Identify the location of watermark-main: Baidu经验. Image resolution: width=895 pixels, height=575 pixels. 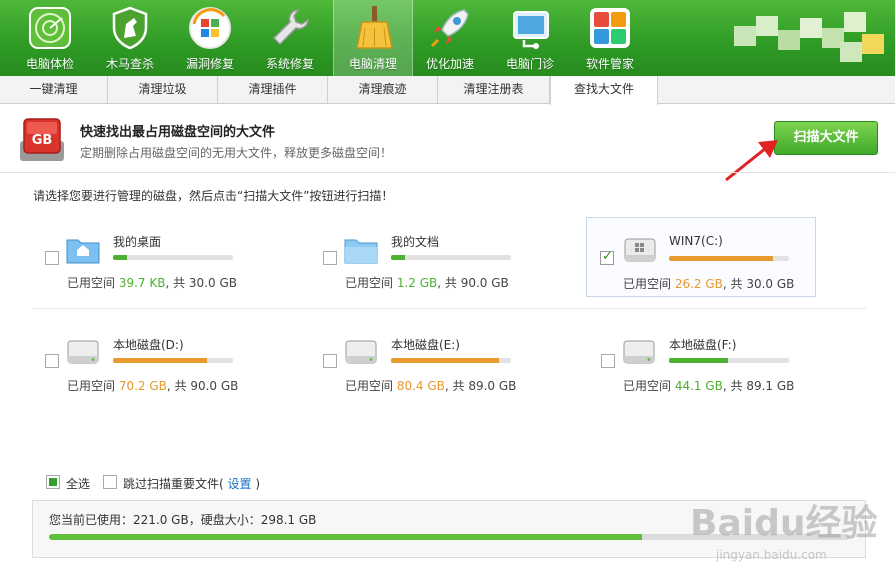
(784, 523).